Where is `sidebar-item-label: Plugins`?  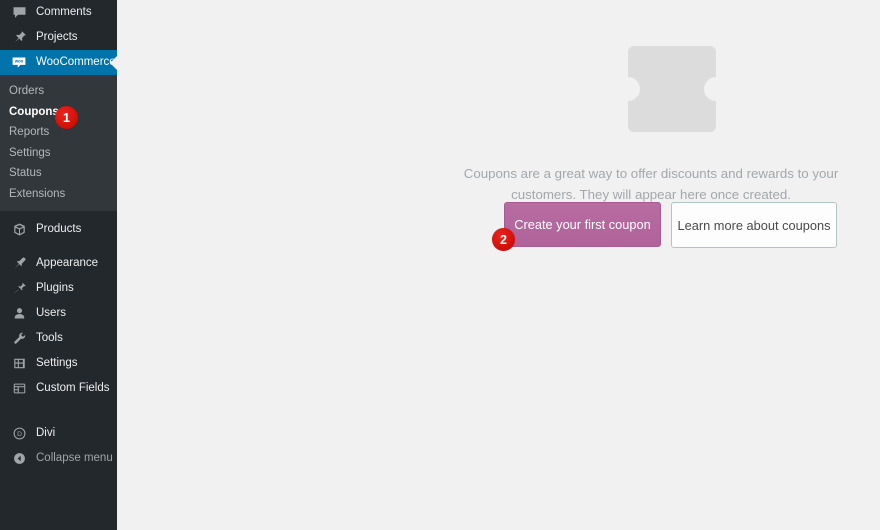 sidebar-item-label: Plugins is located at coordinates (55, 288).